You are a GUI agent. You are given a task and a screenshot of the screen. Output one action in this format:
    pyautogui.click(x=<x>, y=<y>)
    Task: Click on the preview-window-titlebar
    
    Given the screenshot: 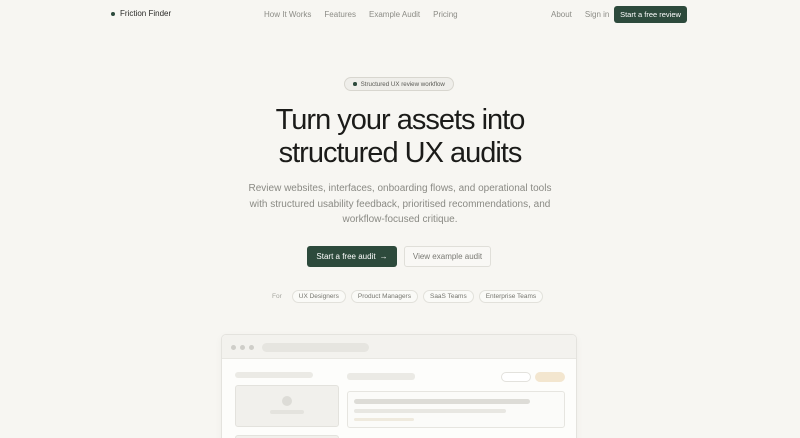 What is the action you would take?
    pyautogui.click(x=399, y=347)
    